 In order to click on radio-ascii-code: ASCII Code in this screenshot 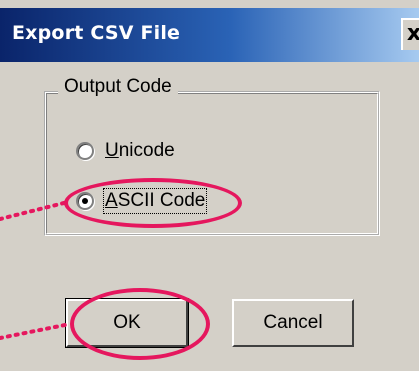, I will do `click(142, 201)`.